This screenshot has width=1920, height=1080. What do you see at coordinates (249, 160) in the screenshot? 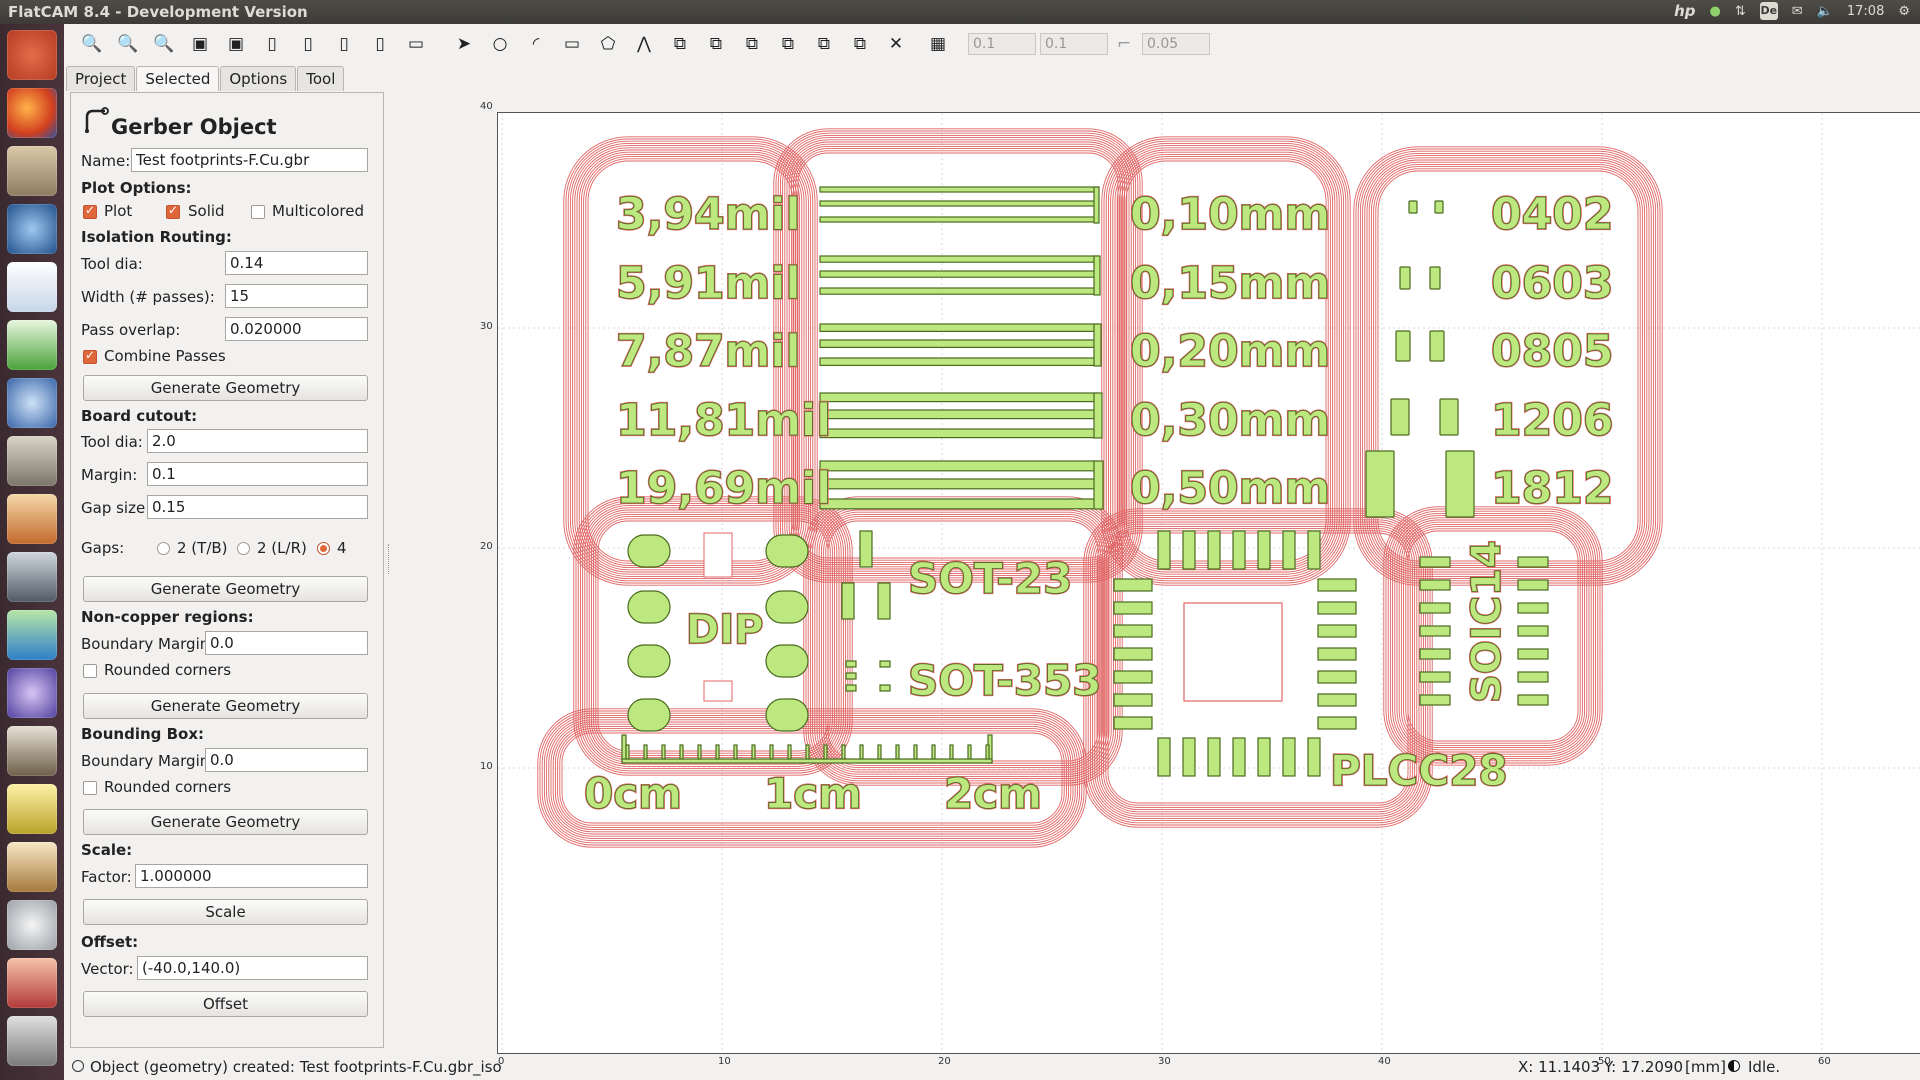
I see `name-field` at bounding box center [249, 160].